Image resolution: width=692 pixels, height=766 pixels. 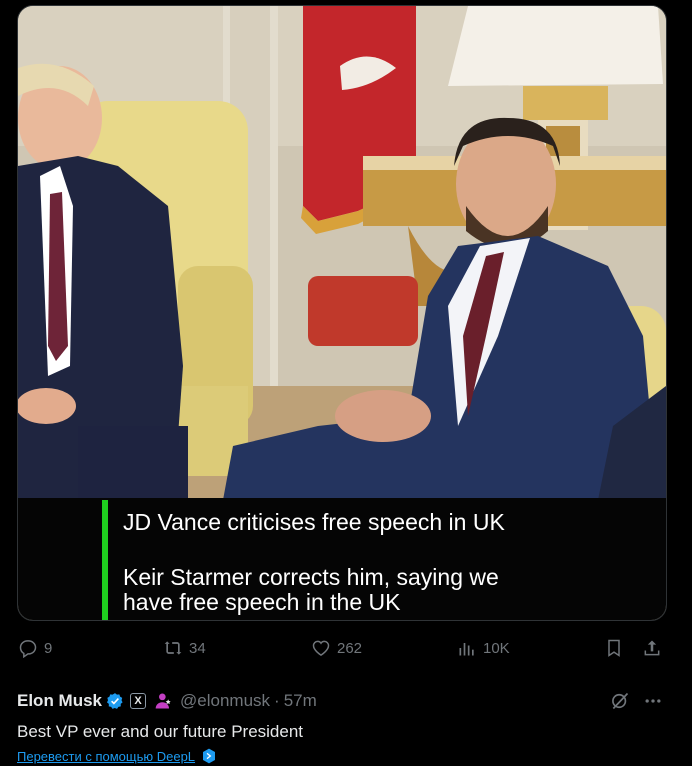 What do you see at coordinates (336, 648) in the screenshot?
I see `like-button: 262` at bounding box center [336, 648].